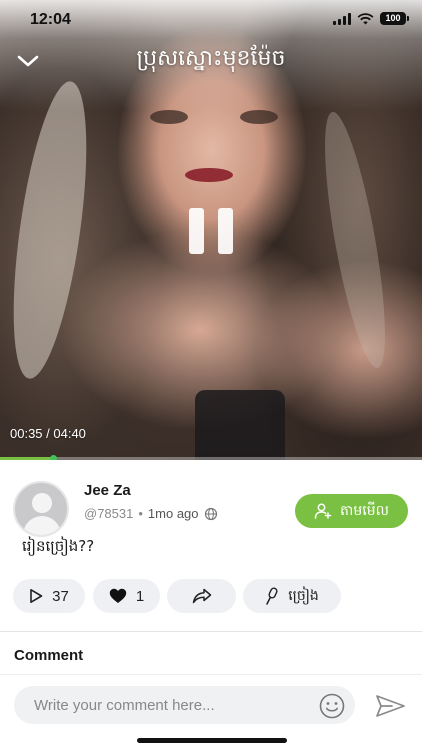  Describe the element at coordinates (36, 596) in the screenshot. I see `play-icon` at that location.